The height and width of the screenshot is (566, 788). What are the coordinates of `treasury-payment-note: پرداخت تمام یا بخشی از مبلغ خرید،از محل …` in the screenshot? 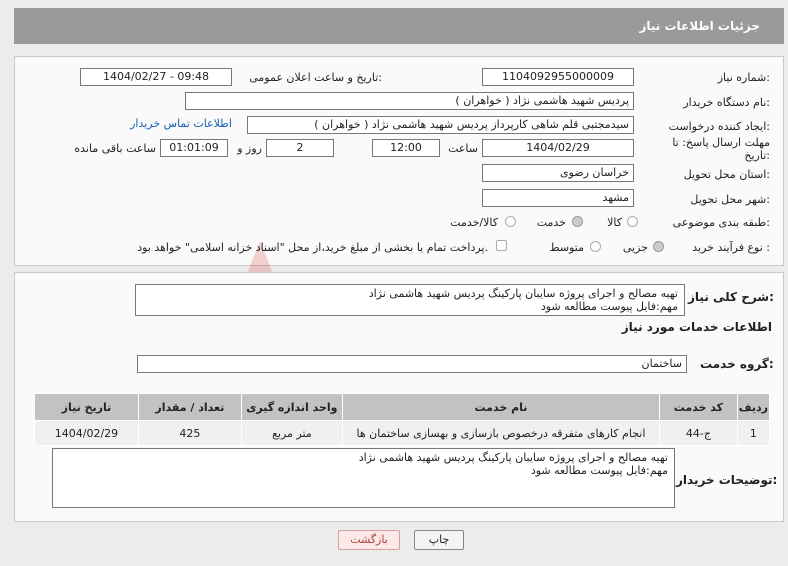 It's located at (312, 247).